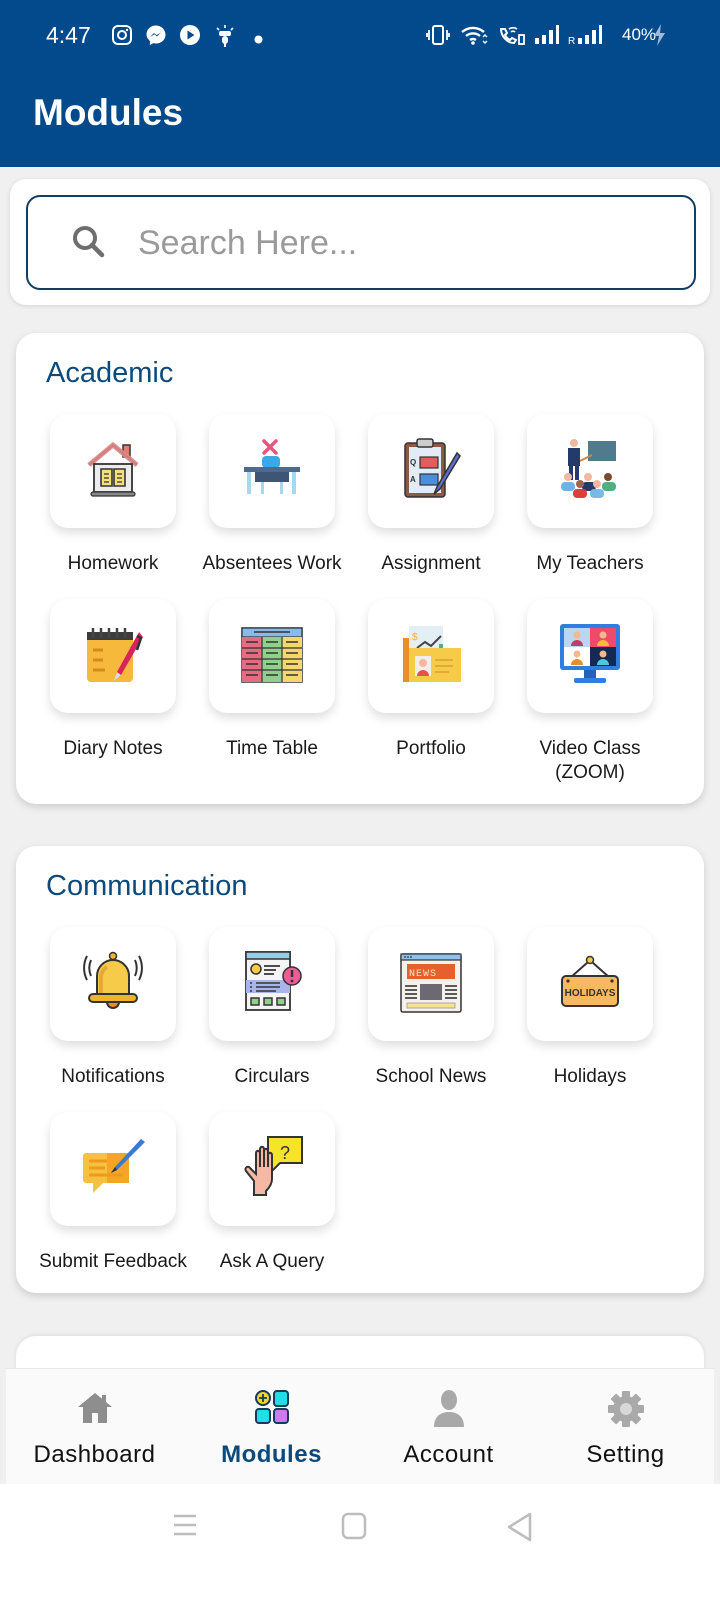 The image size is (720, 1600). I want to click on bottom-navigation: Dashboard Modules Account Setting, so click(360, 1426).